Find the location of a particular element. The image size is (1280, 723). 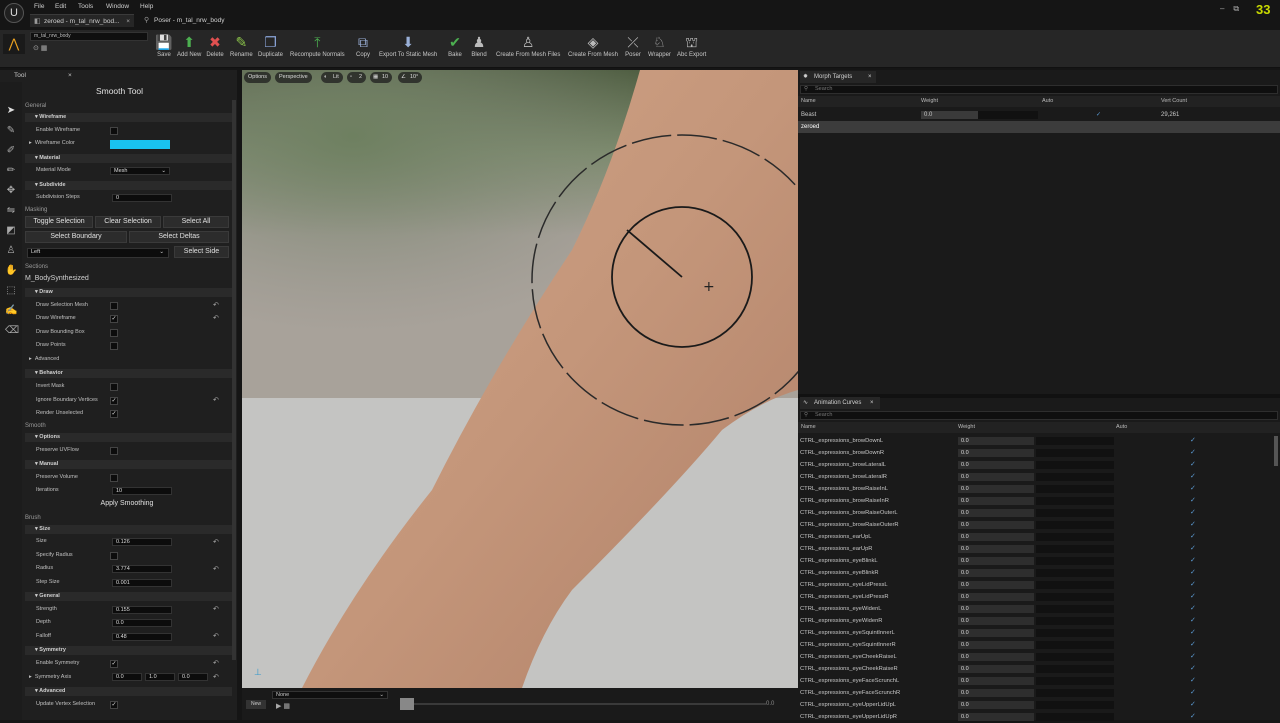

curve-row: CTRL_expressions_browRaiseInR 0.0 ✓ is located at coordinates (1037, 501).